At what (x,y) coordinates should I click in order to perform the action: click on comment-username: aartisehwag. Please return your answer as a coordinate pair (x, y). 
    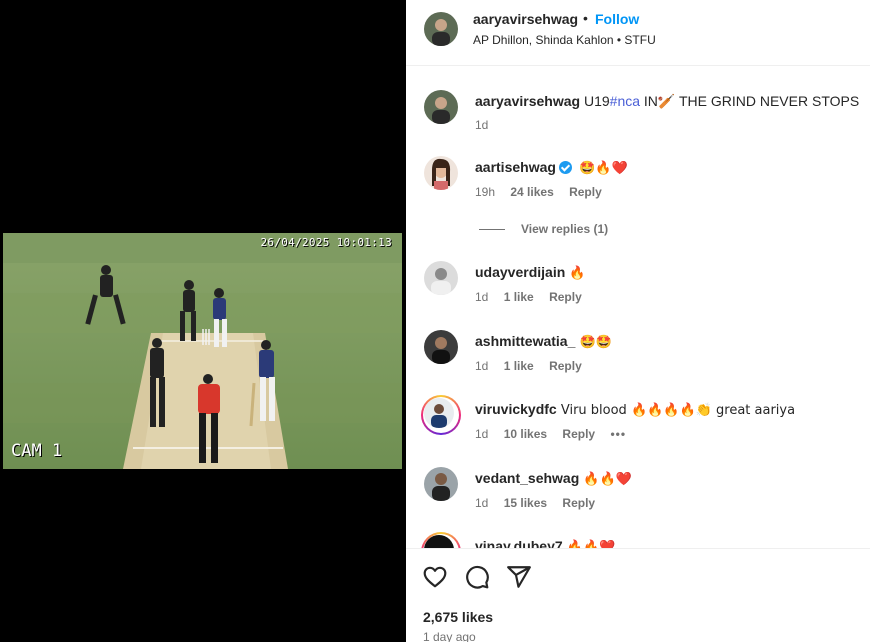
    Looking at the image, I should click on (515, 167).